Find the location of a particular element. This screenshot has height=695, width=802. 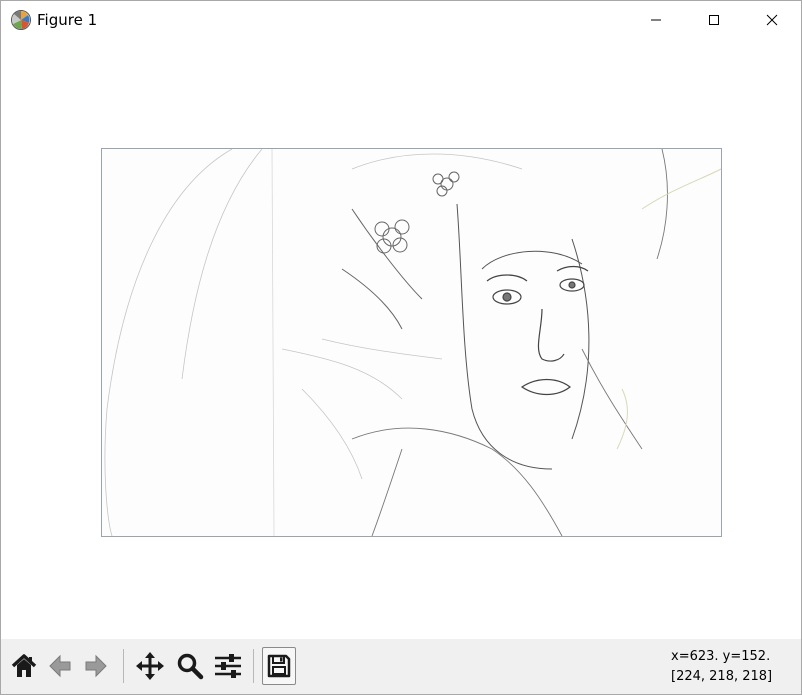

coords-position: x=623. y=152. is located at coordinates (721, 656).